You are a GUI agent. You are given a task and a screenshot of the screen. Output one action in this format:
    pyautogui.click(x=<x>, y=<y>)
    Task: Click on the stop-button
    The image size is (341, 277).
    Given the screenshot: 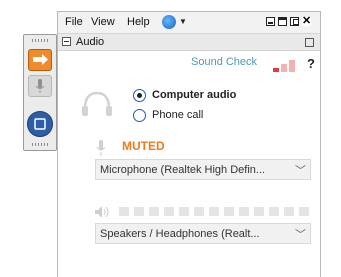 What is the action you would take?
    pyautogui.click(x=40, y=124)
    